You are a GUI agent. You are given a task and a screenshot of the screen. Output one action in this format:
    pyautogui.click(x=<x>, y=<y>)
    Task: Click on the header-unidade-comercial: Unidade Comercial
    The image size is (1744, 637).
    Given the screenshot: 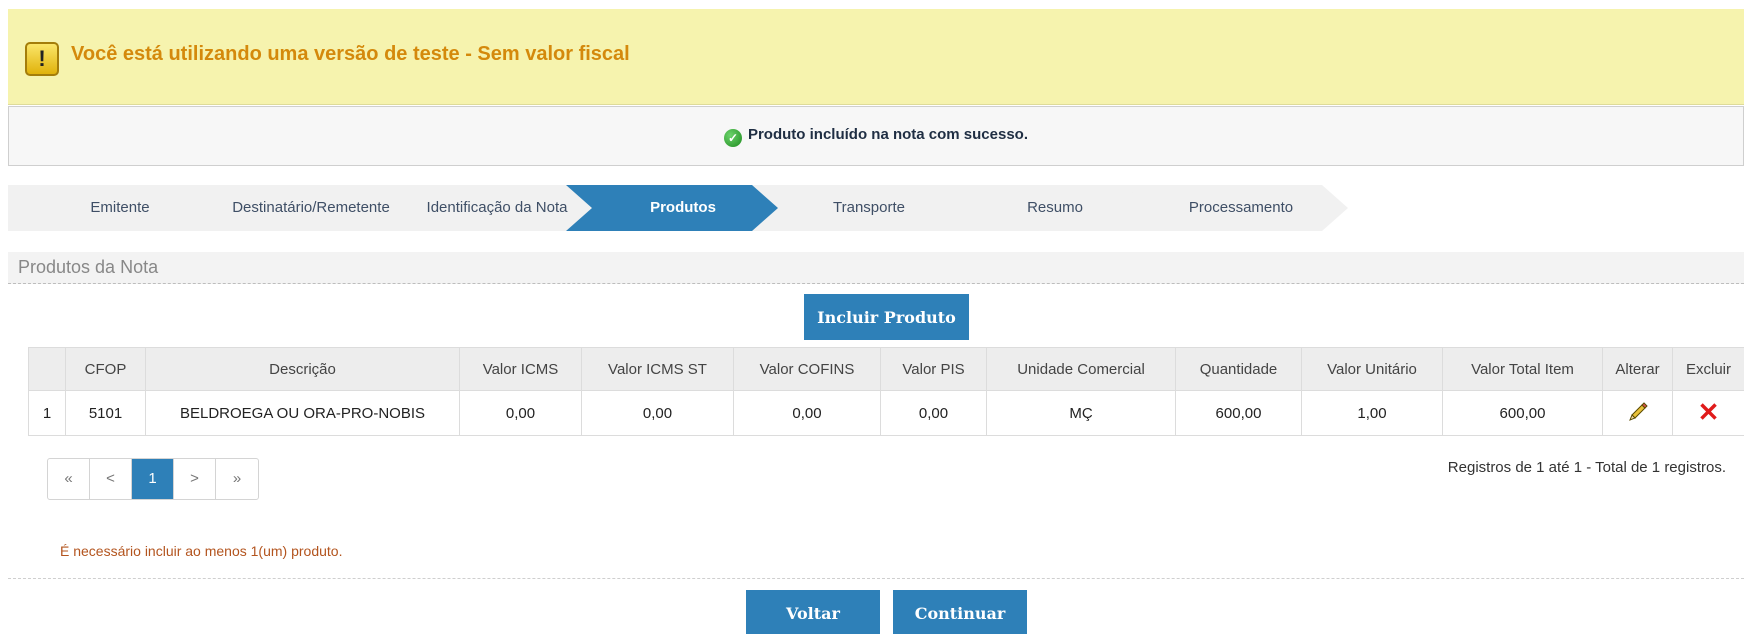 What is the action you would take?
    pyautogui.click(x=1081, y=369)
    